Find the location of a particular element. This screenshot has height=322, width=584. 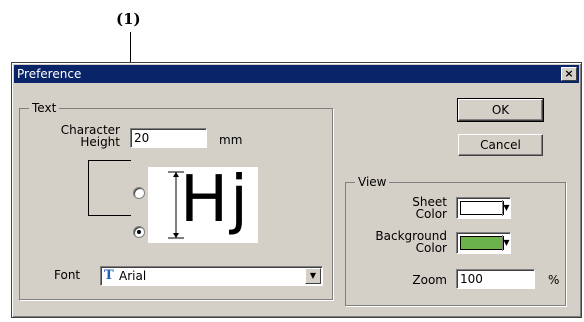

close-icon: × is located at coordinates (569, 73).